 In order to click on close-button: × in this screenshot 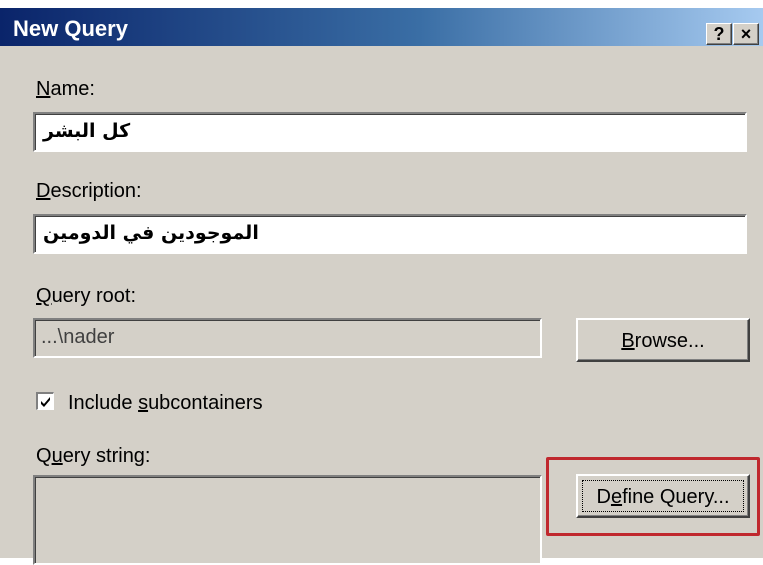, I will do `click(746, 34)`.